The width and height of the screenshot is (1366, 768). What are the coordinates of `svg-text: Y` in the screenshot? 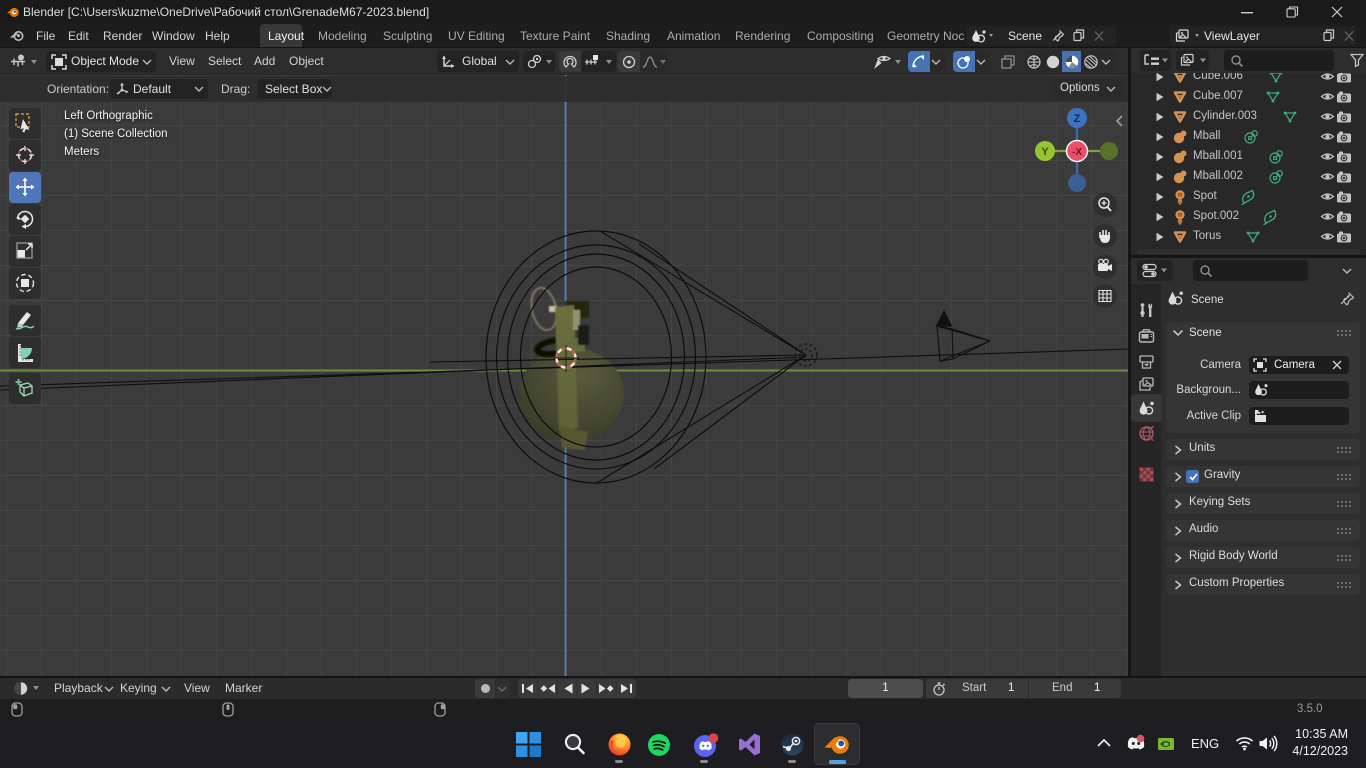 It's located at (1045, 152).